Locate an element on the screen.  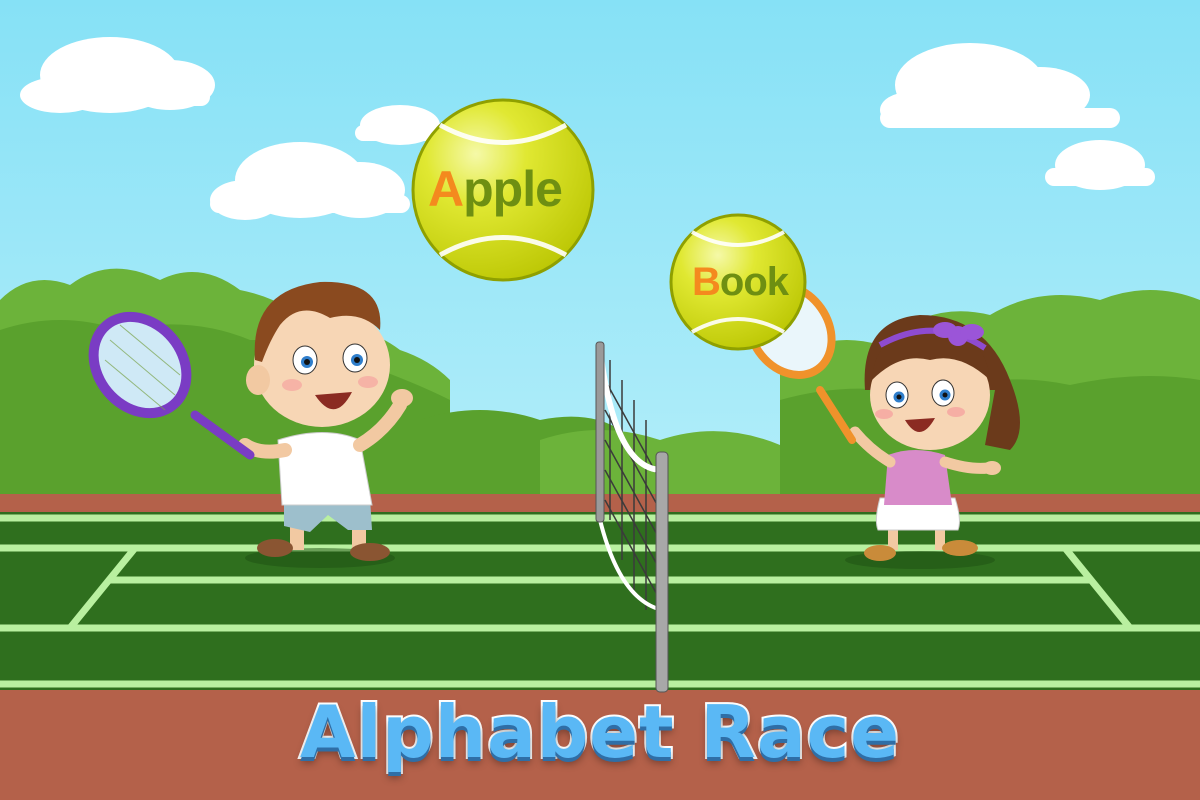
ball-apple is located at coordinates (503, 190).